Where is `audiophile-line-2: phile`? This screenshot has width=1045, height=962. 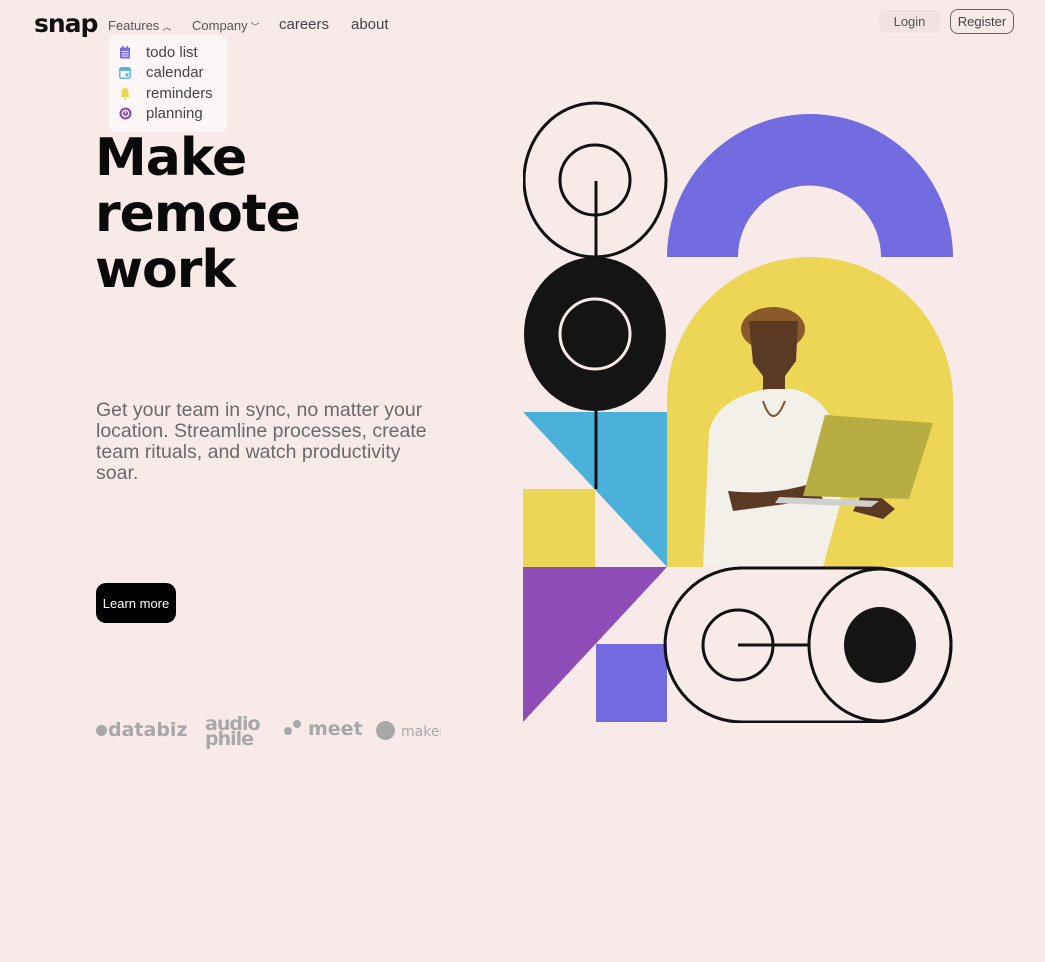
audiophile-line-2: phile is located at coordinates (229, 739).